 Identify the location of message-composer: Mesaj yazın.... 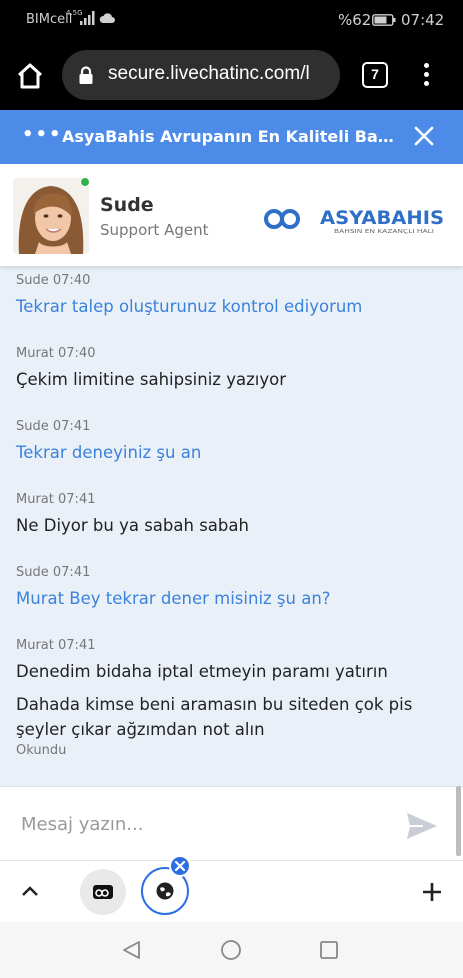
(231, 823).